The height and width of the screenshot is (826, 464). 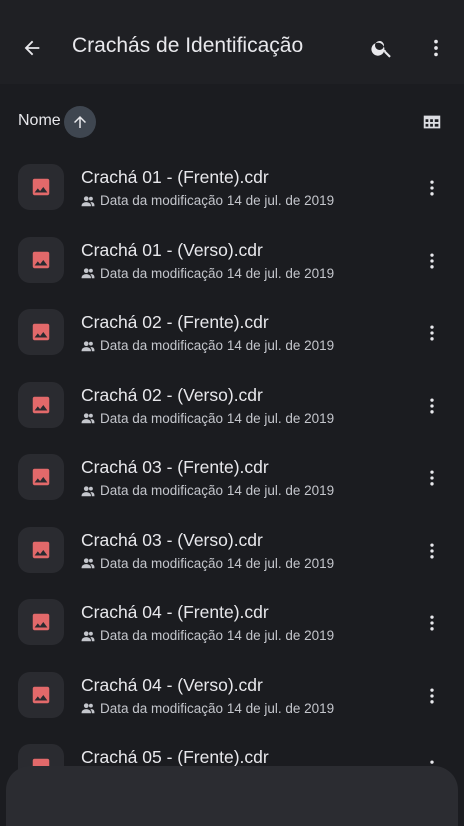 I want to click on arrow-back-icon, so click(x=32, y=48).